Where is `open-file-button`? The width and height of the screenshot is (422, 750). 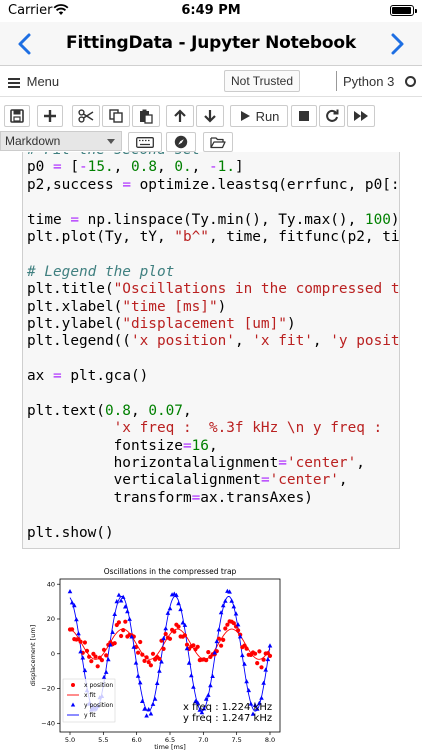 open-file-button is located at coordinates (218, 142).